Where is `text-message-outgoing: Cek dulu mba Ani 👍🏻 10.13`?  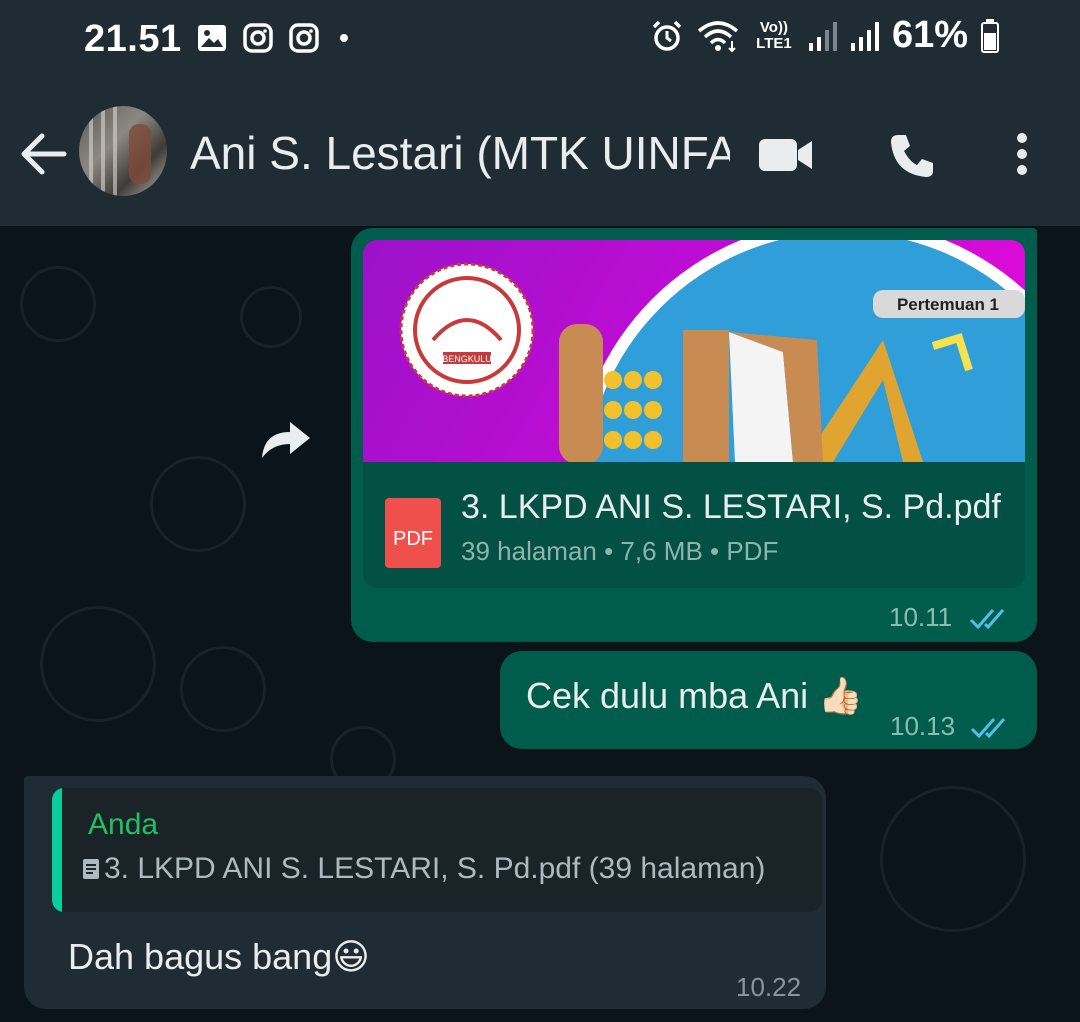
text-message-outgoing: Cek dulu mba Ani 👍🏻 10.13 is located at coordinates (768, 700).